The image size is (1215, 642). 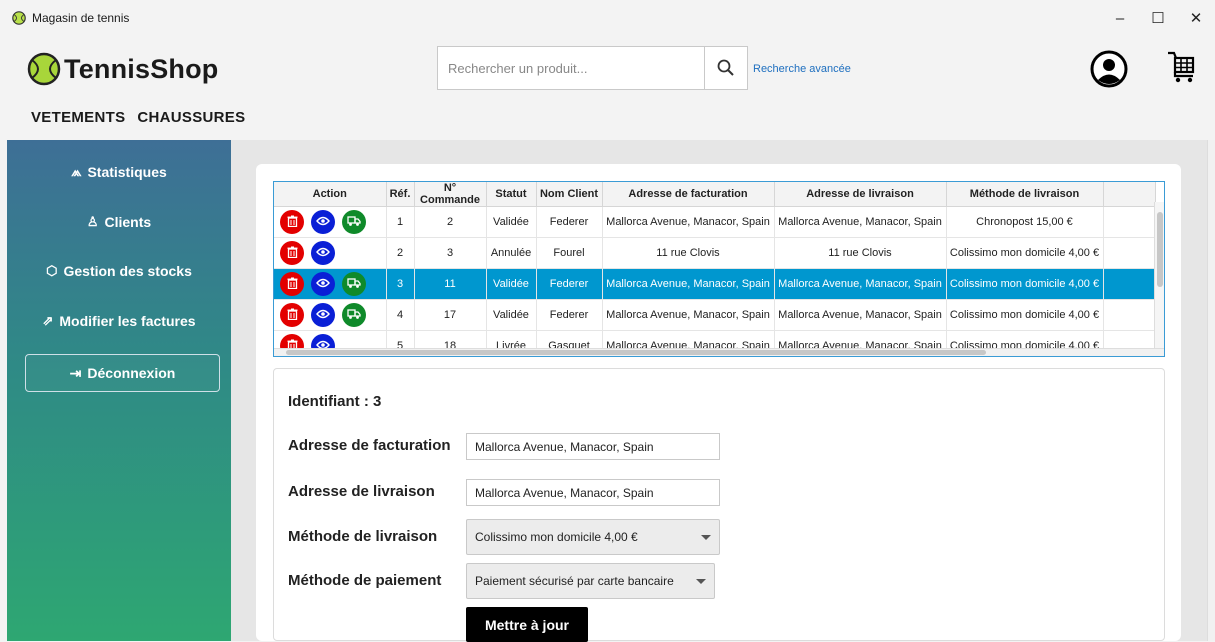 I want to click on ref-cell: 1, so click(x=400, y=222).